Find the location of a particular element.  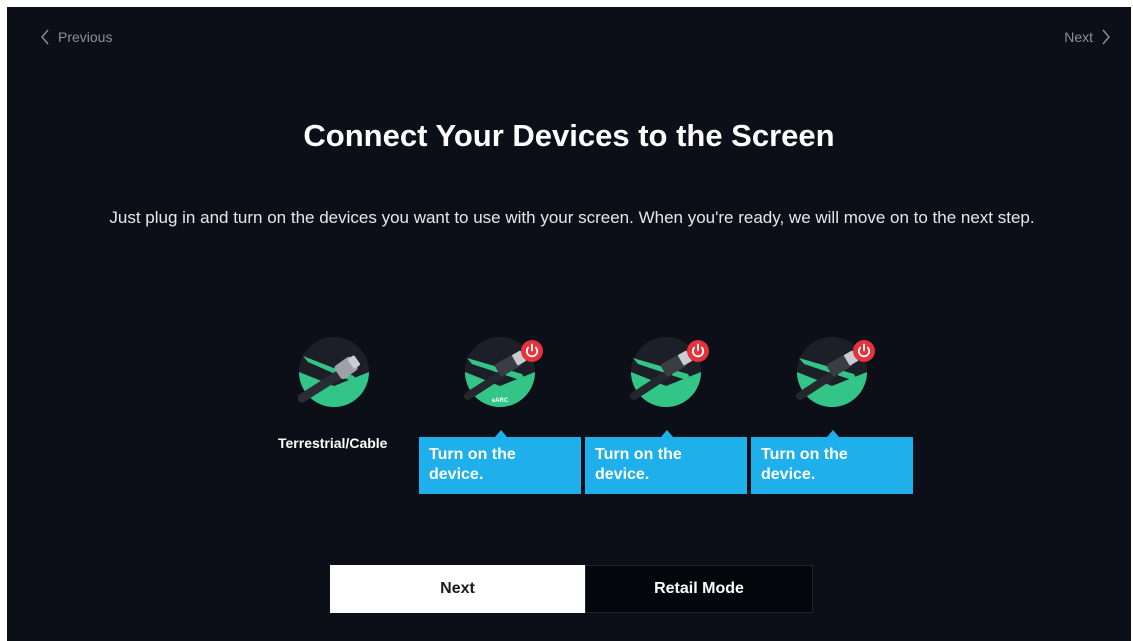

coax-cable-icon is located at coordinates (333, 372).